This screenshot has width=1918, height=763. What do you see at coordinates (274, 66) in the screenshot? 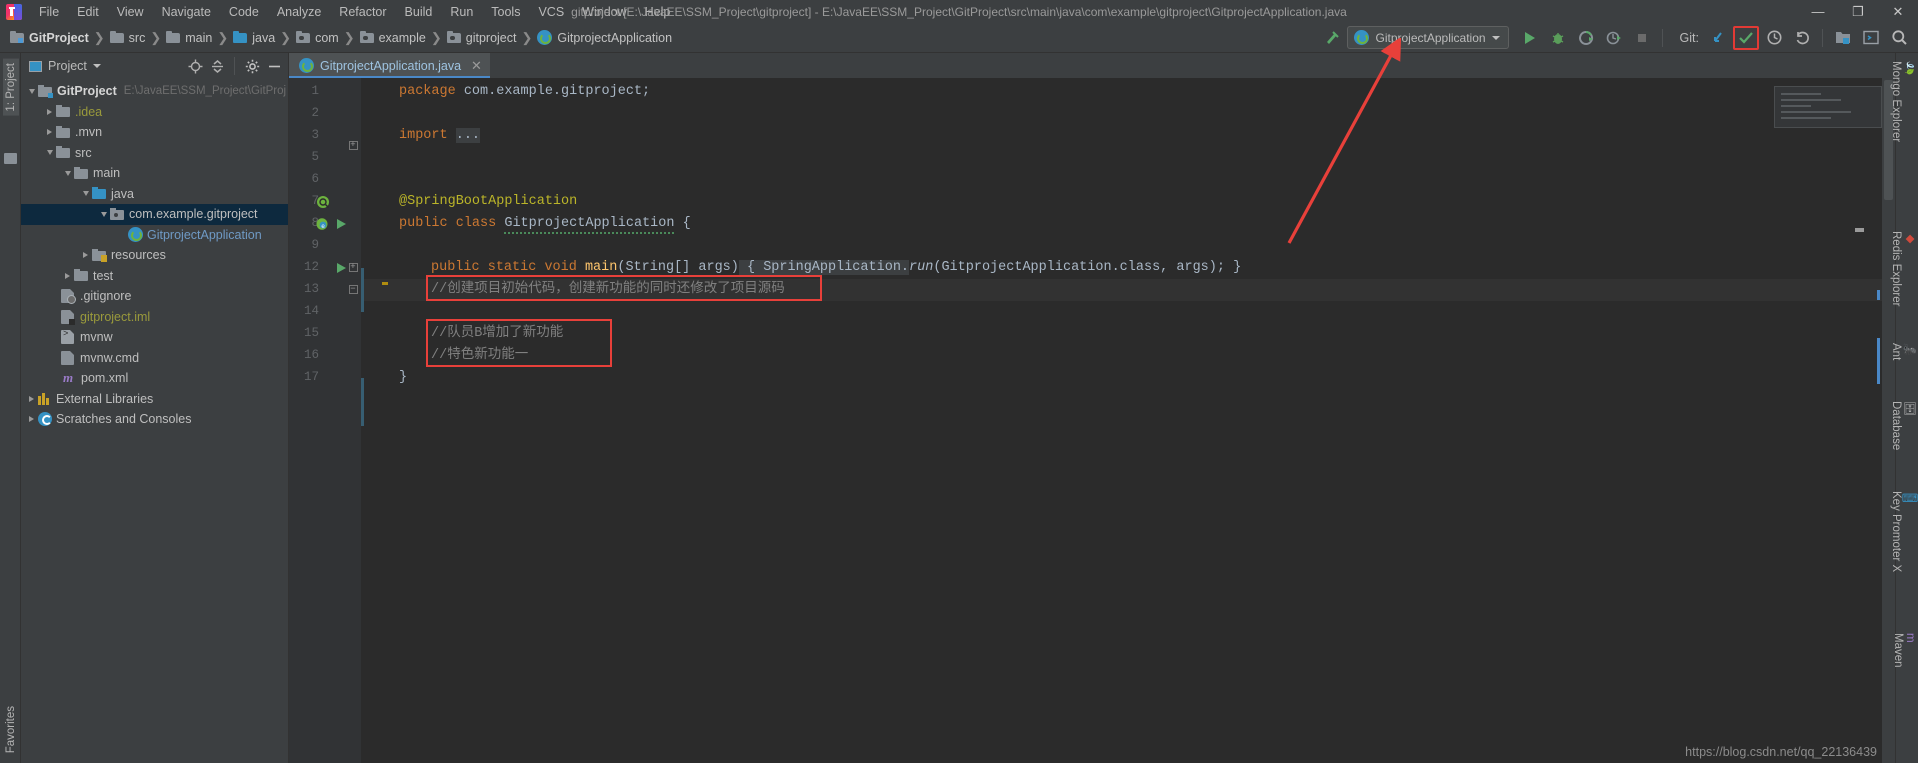
I see `hide-pane-icon` at bounding box center [274, 66].